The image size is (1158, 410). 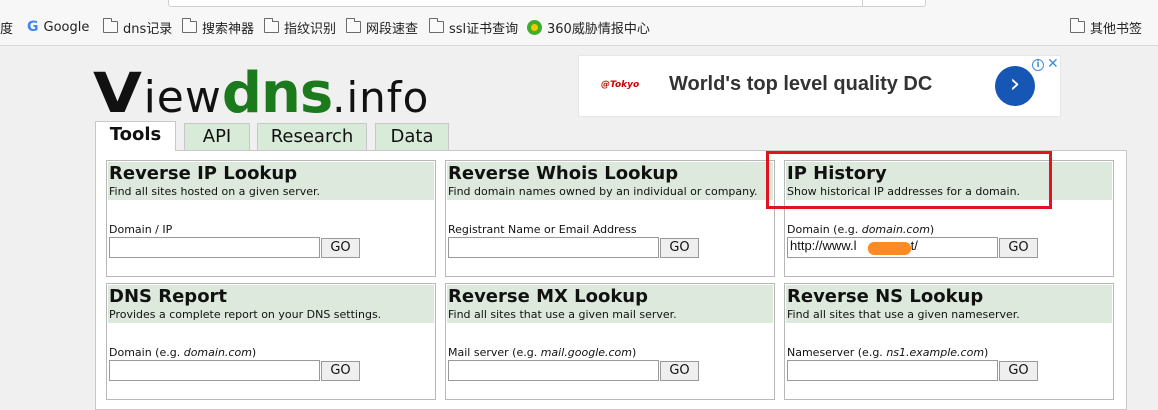 I want to click on bookmark-google: G Google, so click(x=58, y=27).